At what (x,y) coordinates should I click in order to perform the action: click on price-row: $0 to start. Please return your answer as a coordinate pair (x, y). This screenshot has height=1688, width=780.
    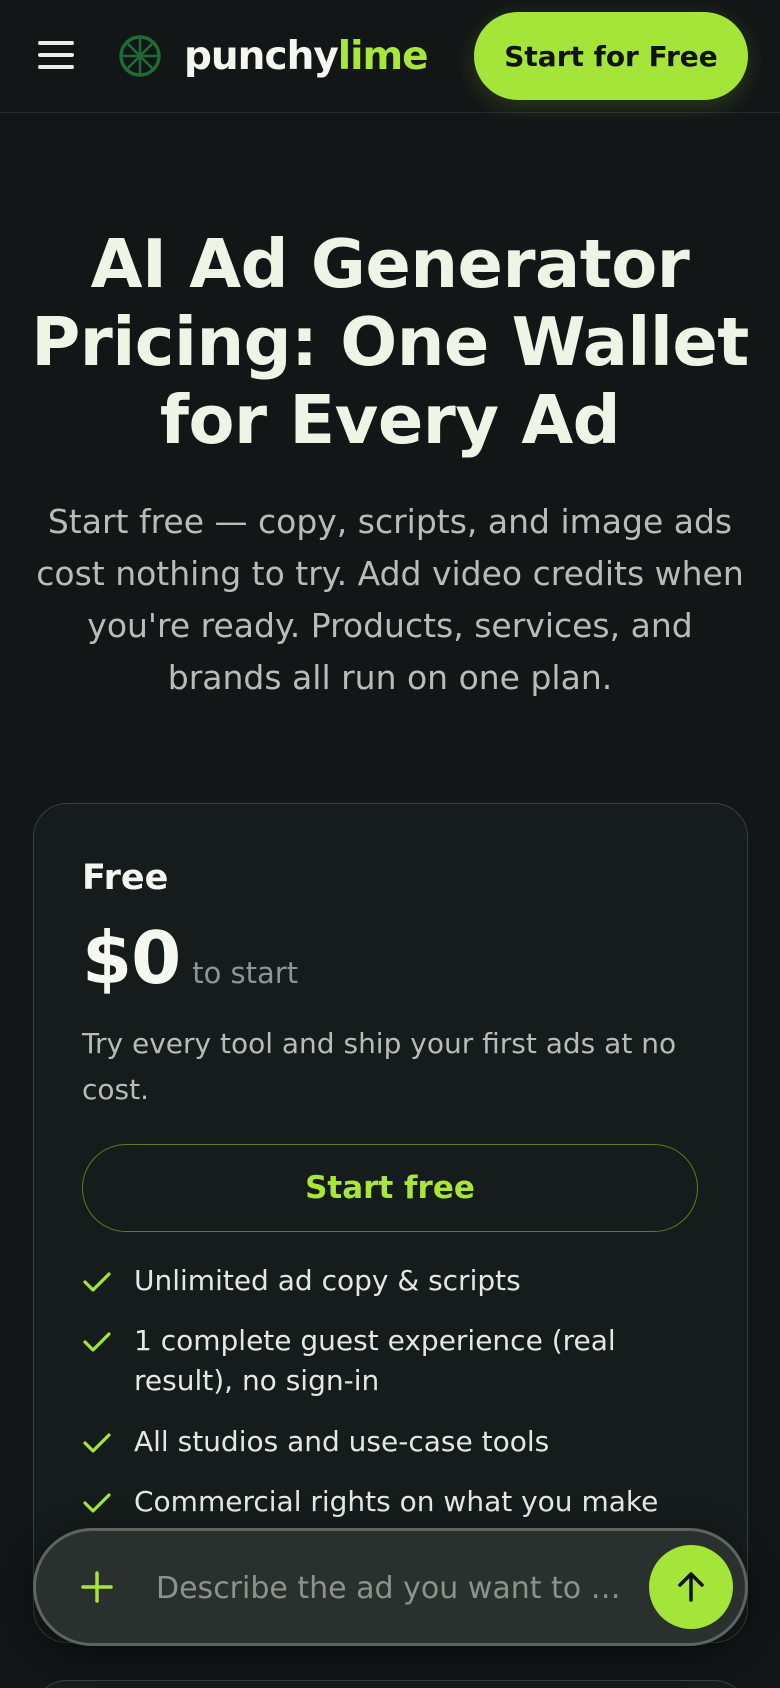
    Looking at the image, I should click on (190, 958).